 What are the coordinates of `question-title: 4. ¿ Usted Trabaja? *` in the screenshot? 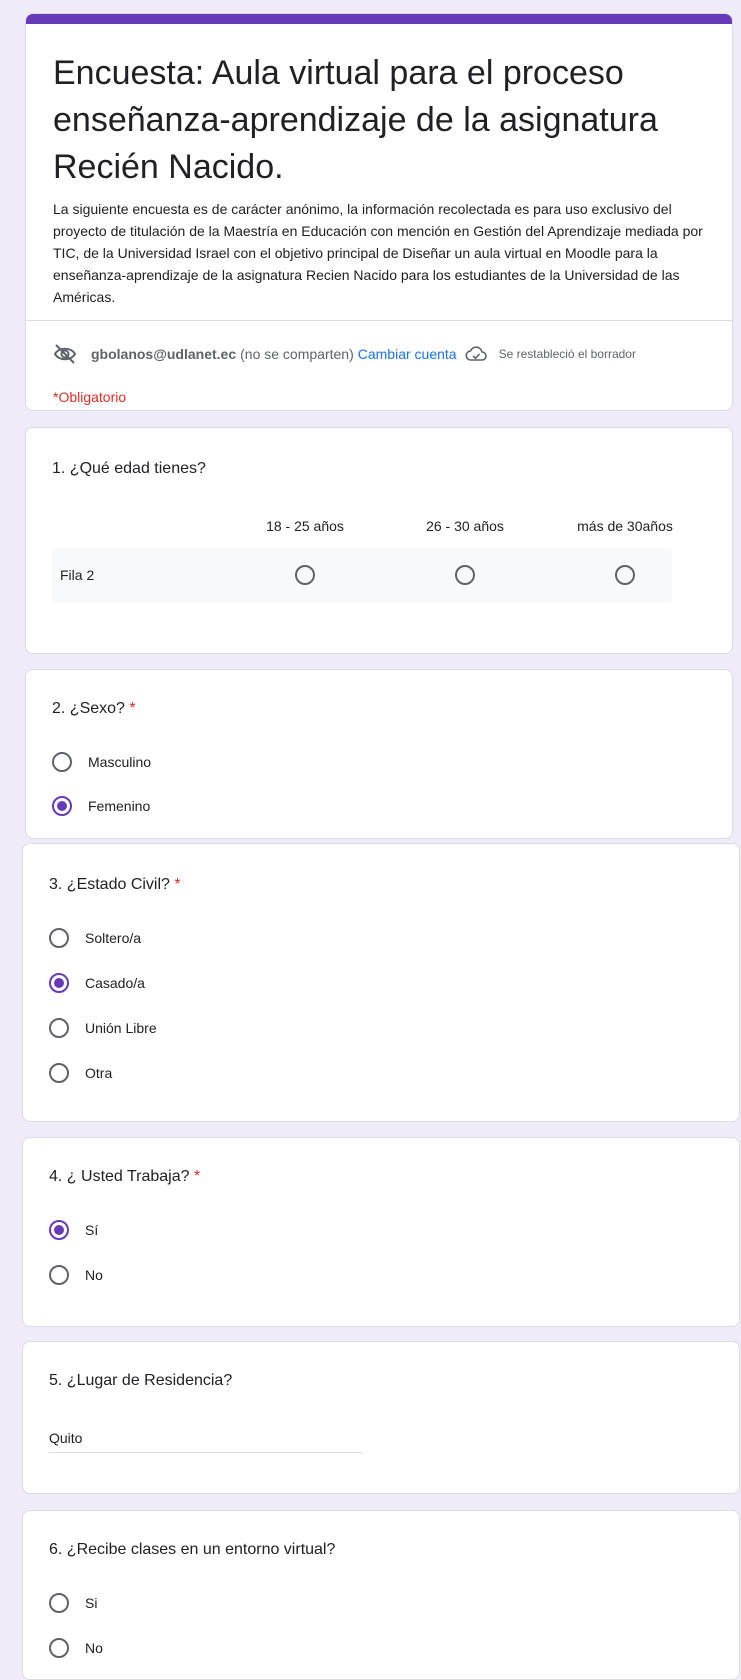 It's located at (124, 1177).